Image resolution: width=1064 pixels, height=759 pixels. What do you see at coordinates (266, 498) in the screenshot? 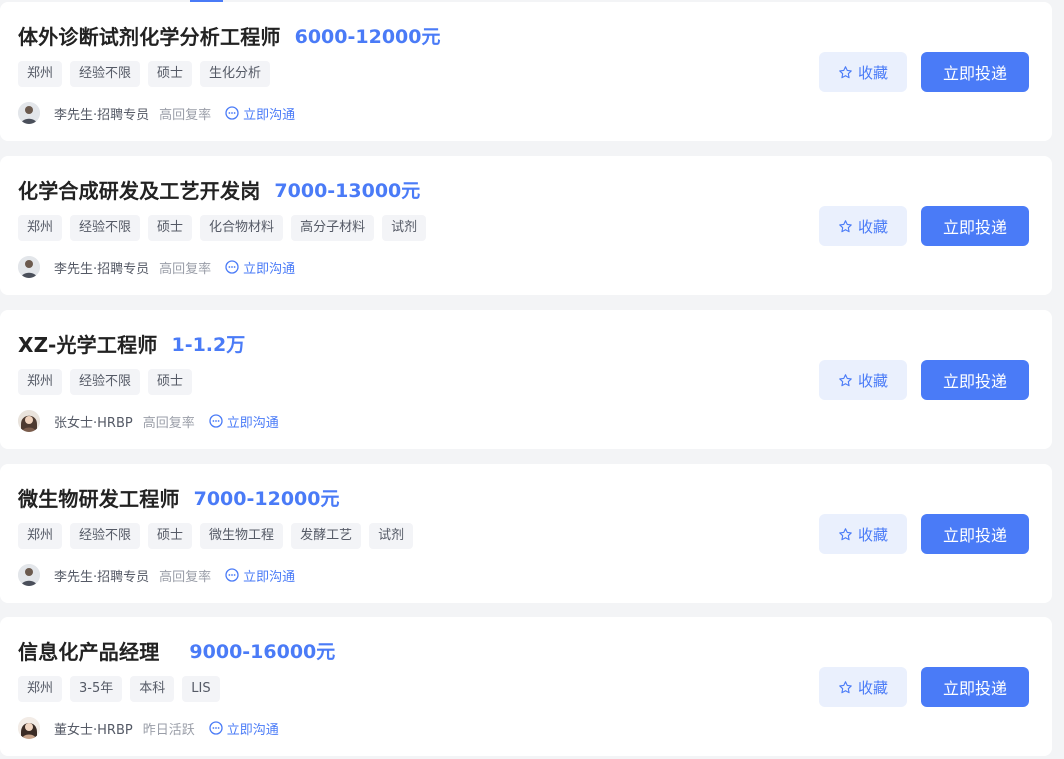
I see `job-salary: 7000-12000元` at bounding box center [266, 498].